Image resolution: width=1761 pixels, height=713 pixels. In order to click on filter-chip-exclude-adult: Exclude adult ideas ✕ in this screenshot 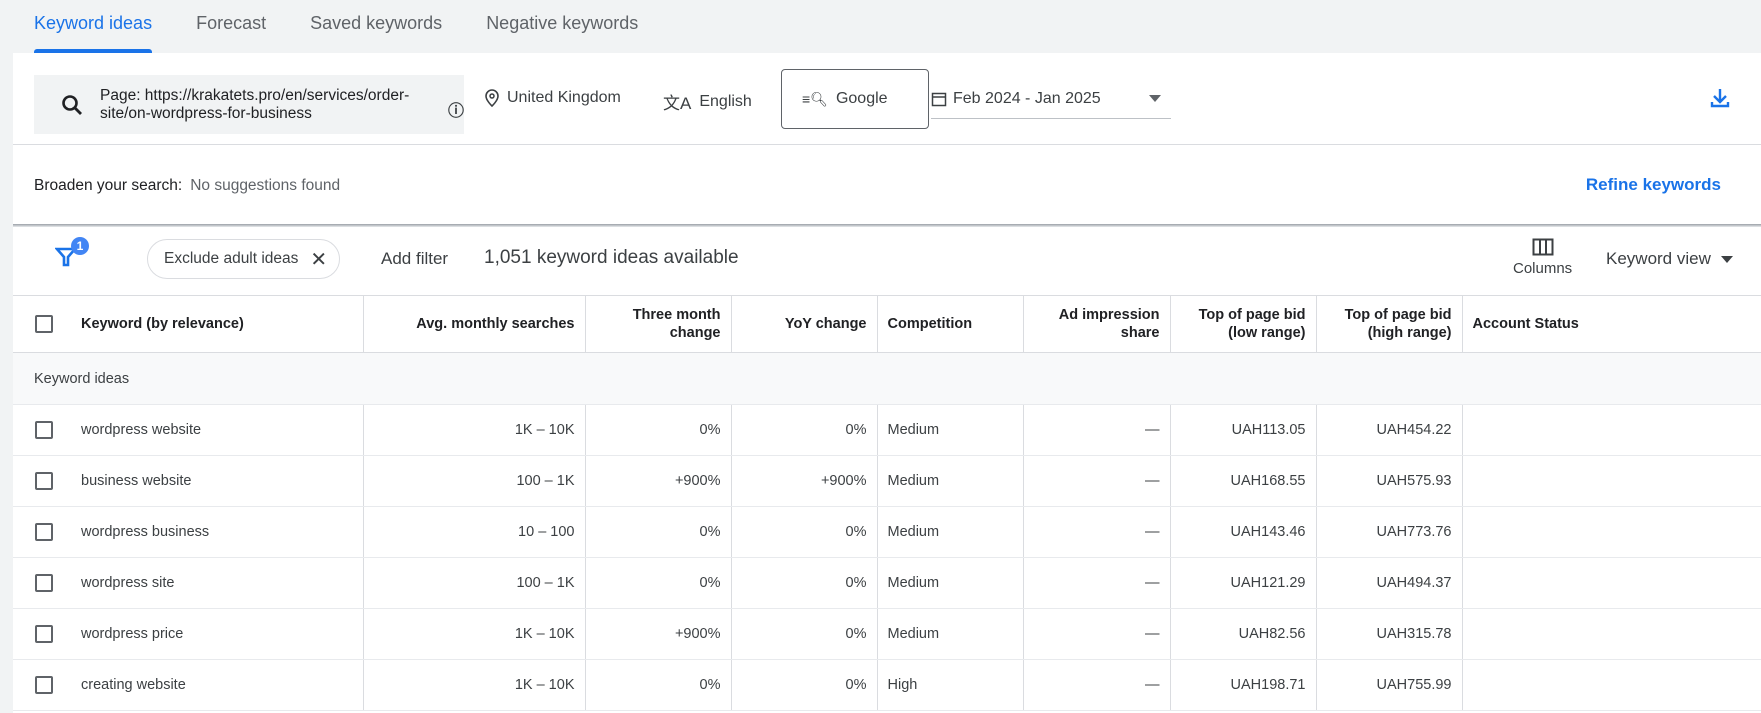, I will do `click(244, 259)`.